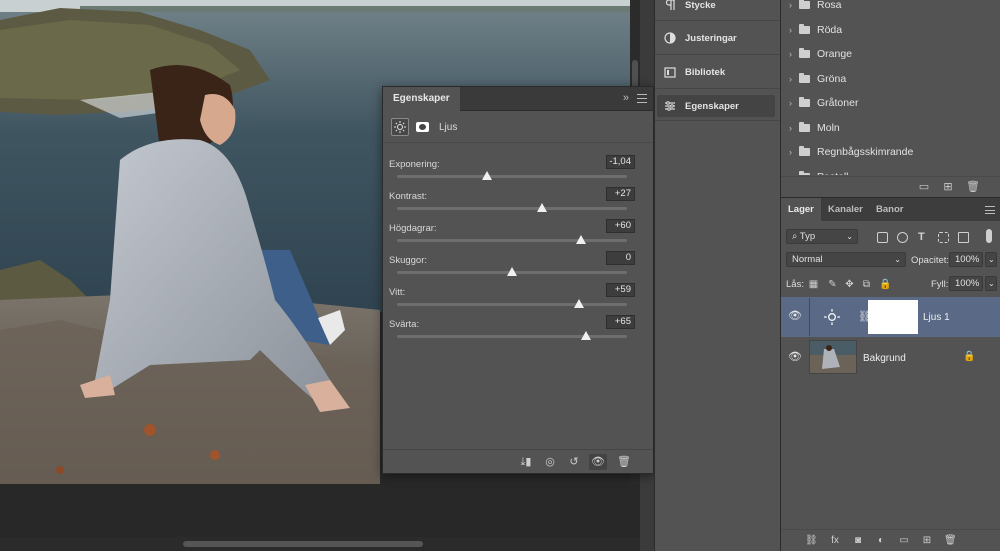 Image resolution: width=1000 pixels, height=551 pixels. Describe the element at coordinates (889, 210) in the screenshot. I see `tab-paths: Banor` at that location.